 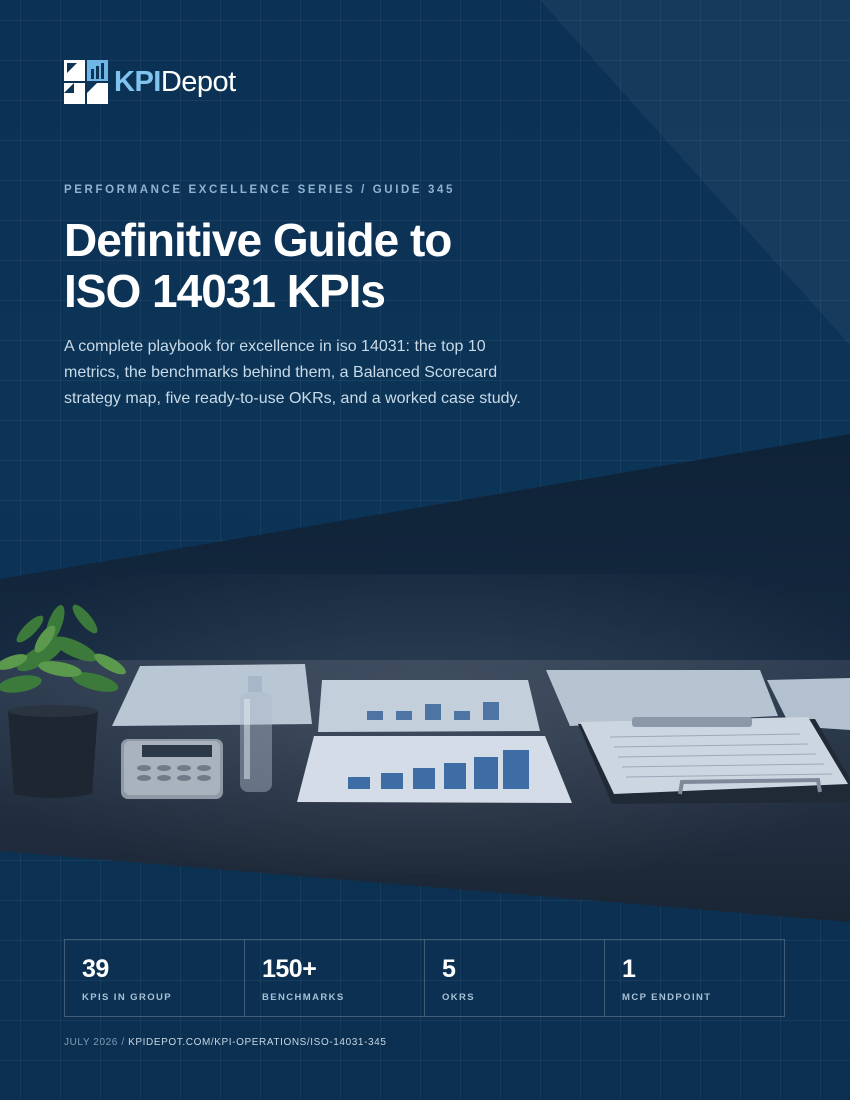 I want to click on title-line-2: ISO 14031 KPIs, so click(x=225, y=290).